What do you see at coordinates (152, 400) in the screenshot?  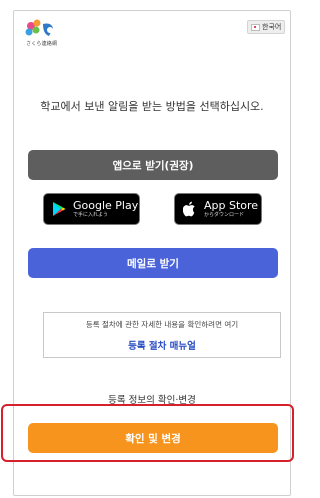 I see `registration-info-label: 등록 정보의 확인·변경` at bounding box center [152, 400].